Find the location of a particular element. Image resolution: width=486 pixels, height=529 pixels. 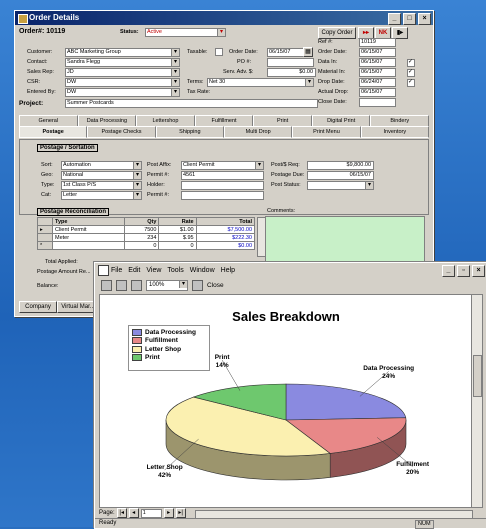

left-field-label: Customer: is located at coordinates (40, 52).